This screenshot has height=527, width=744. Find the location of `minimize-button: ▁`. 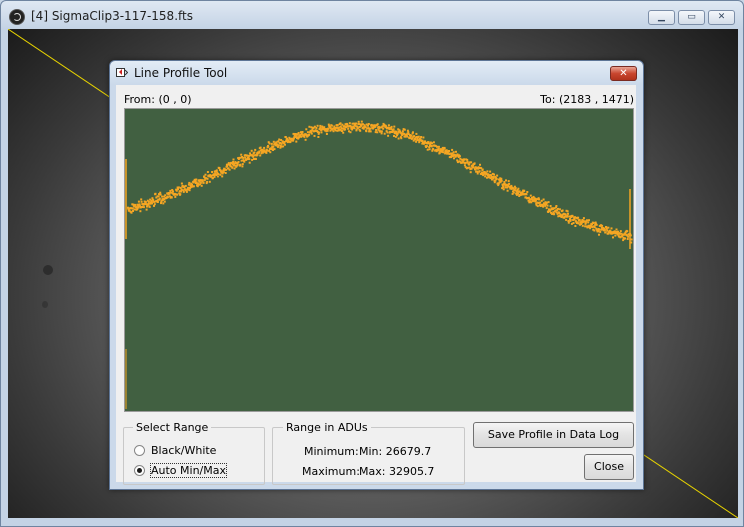

minimize-button: ▁ is located at coordinates (661, 17).